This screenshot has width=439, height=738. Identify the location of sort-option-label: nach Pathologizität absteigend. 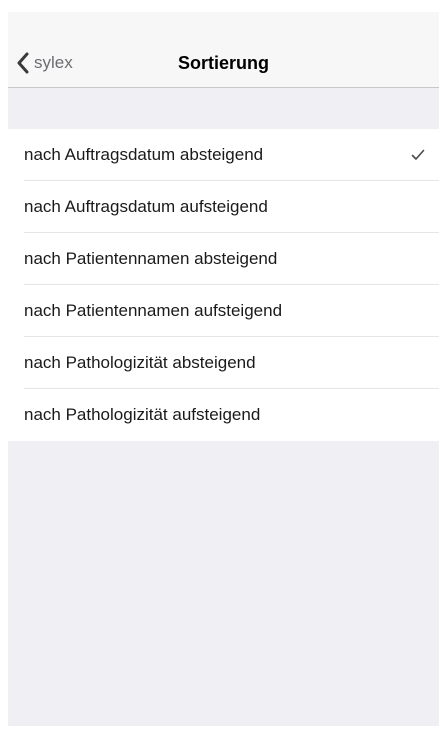
(140, 362).